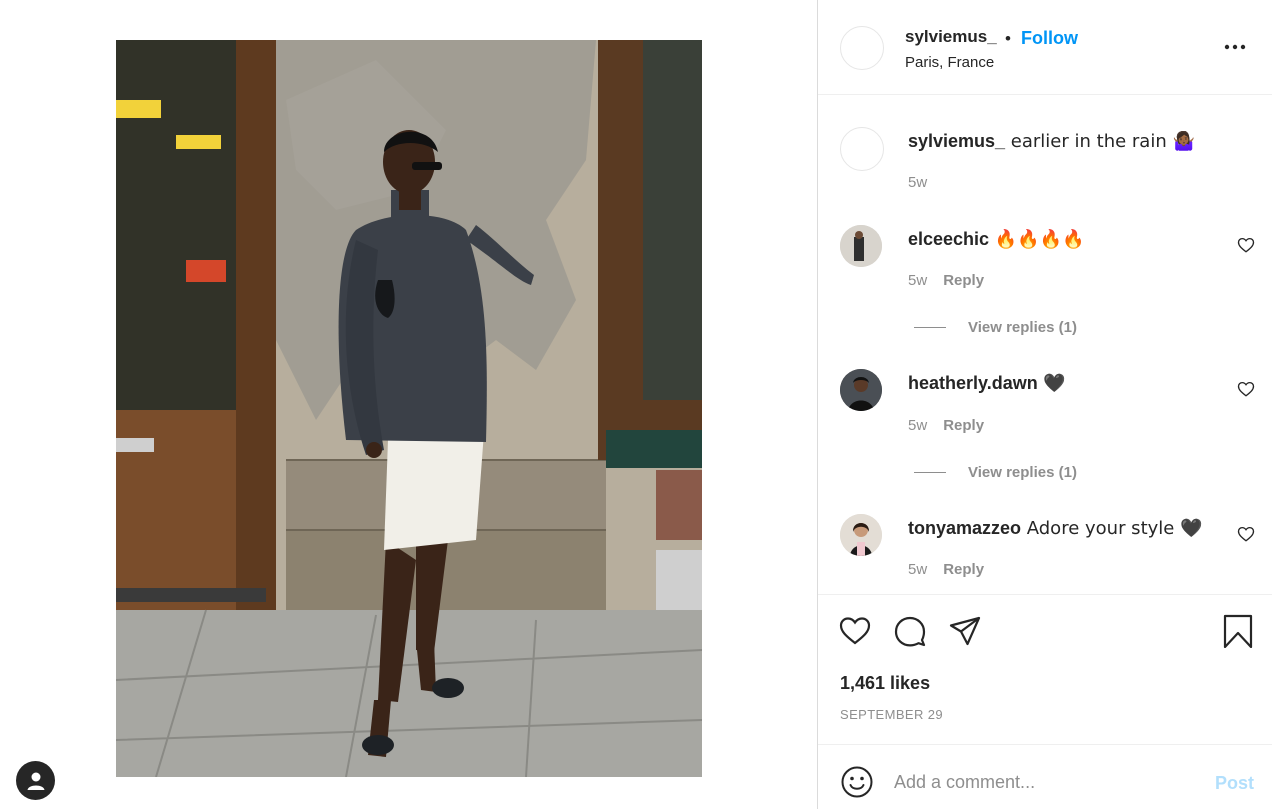 The width and height of the screenshot is (1272, 810). What do you see at coordinates (951, 37) in the screenshot?
I see `author-username: sylviemus_` at bounding box center [951, 37].